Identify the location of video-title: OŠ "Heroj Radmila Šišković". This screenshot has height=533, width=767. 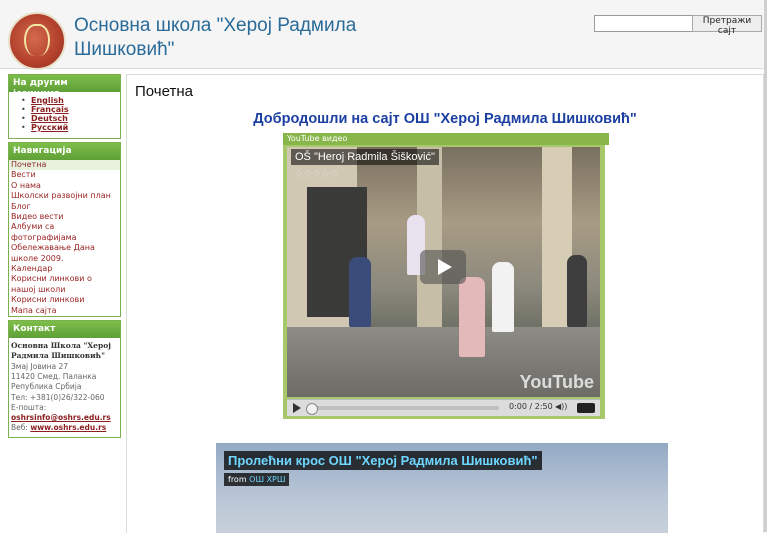
(365, 157).